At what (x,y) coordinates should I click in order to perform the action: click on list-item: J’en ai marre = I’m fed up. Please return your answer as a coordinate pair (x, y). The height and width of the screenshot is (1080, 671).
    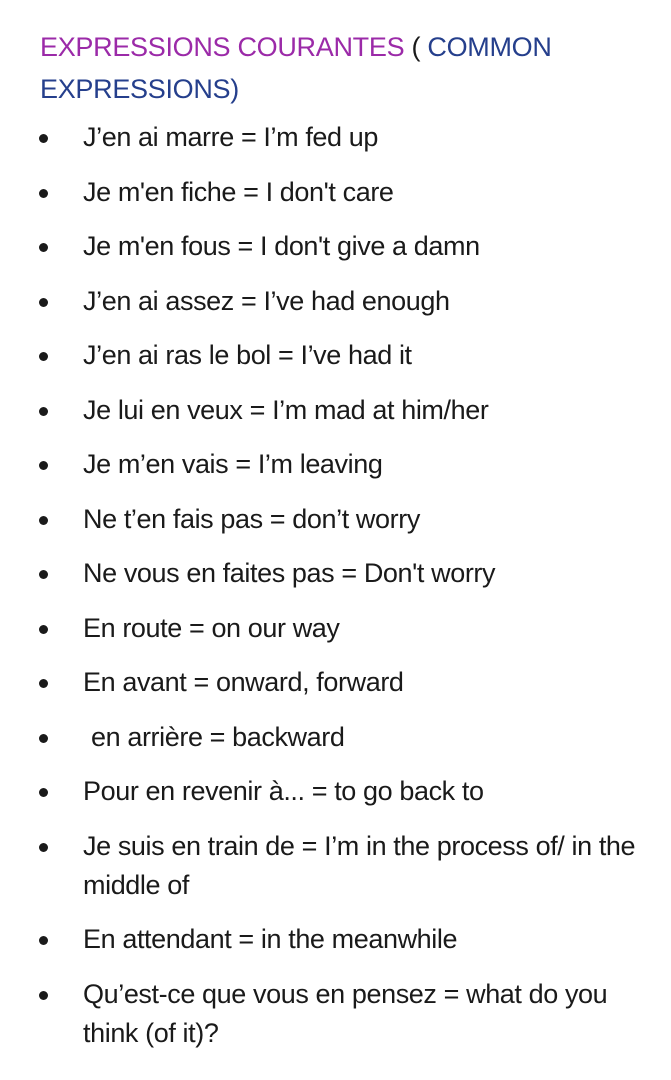
    Looking at the image, I should click on (335, 137).